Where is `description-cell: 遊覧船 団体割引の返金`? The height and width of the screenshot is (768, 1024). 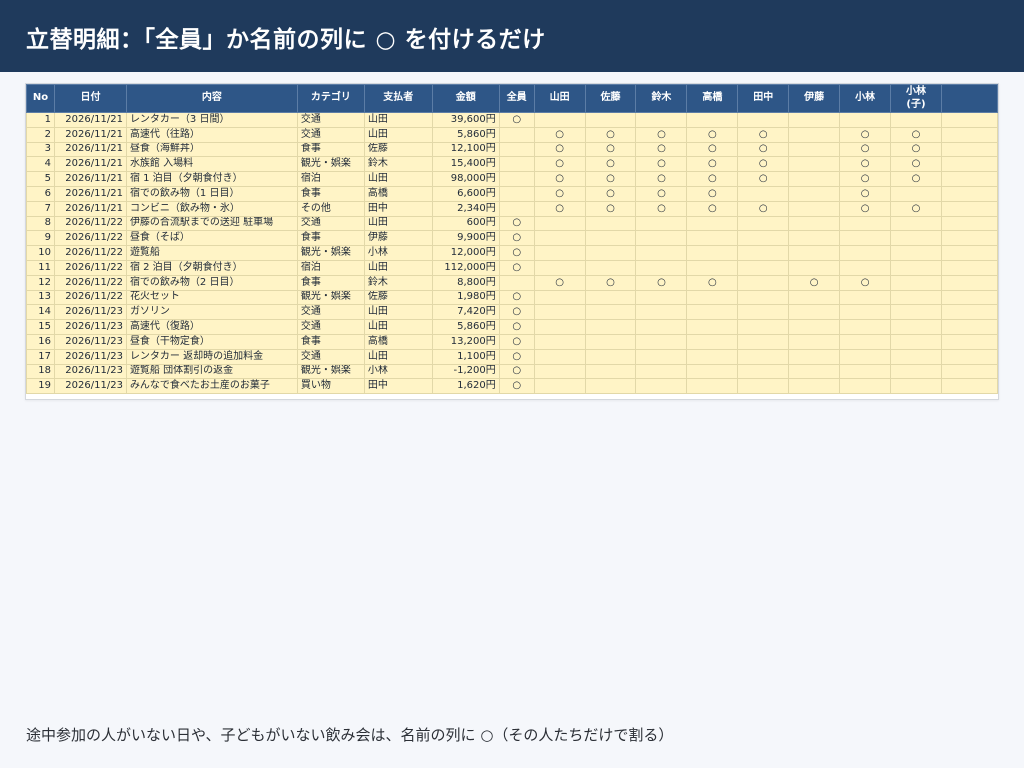
description-cell: 遊覧船 団体割引の返金 is located at coordinates (211, 371).